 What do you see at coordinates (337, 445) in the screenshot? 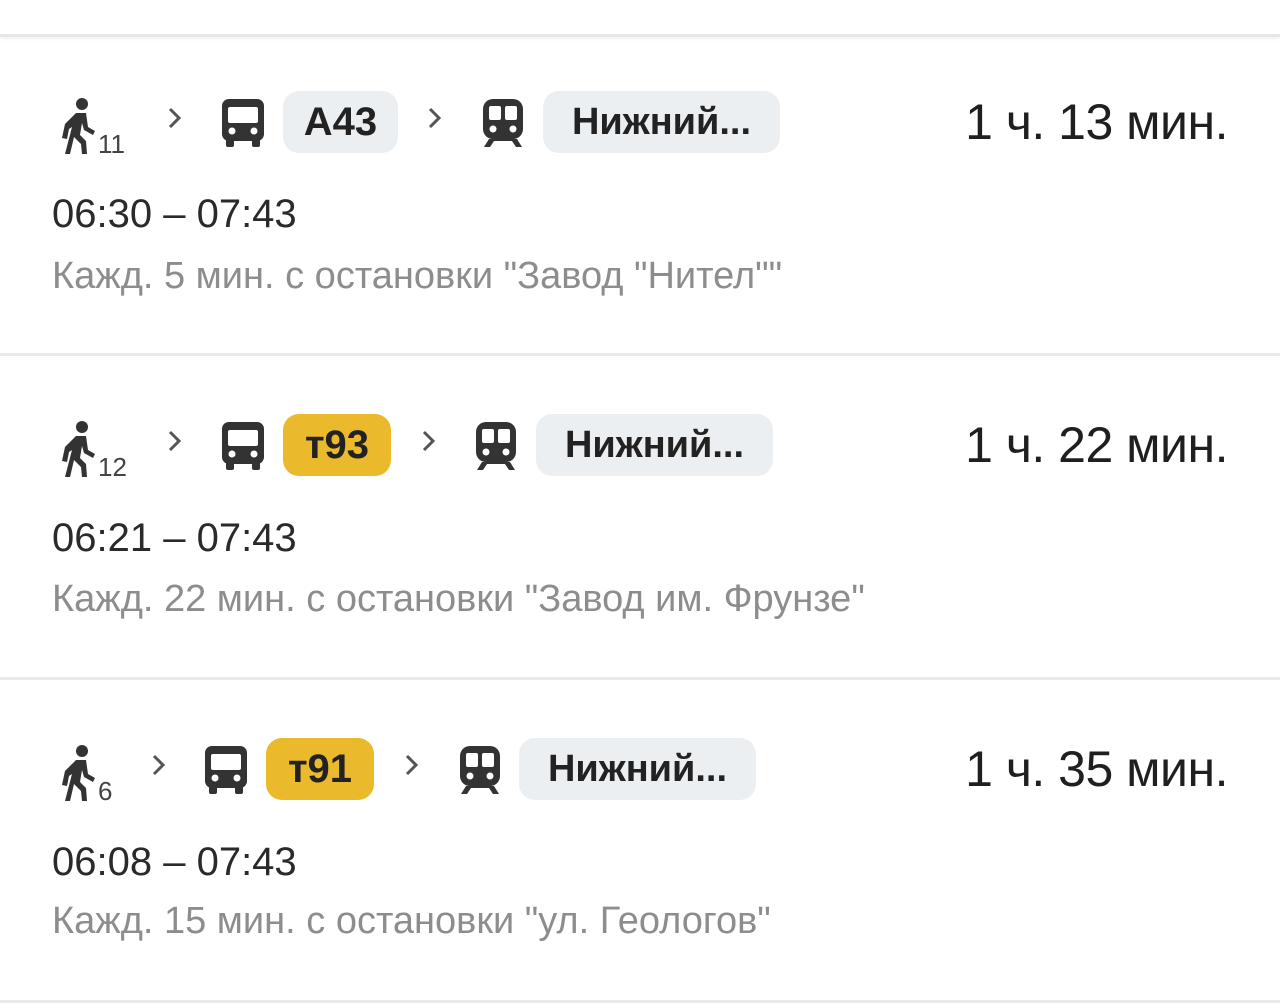
I see `bus-route-badge: т93` at bounding box center [337, 445].